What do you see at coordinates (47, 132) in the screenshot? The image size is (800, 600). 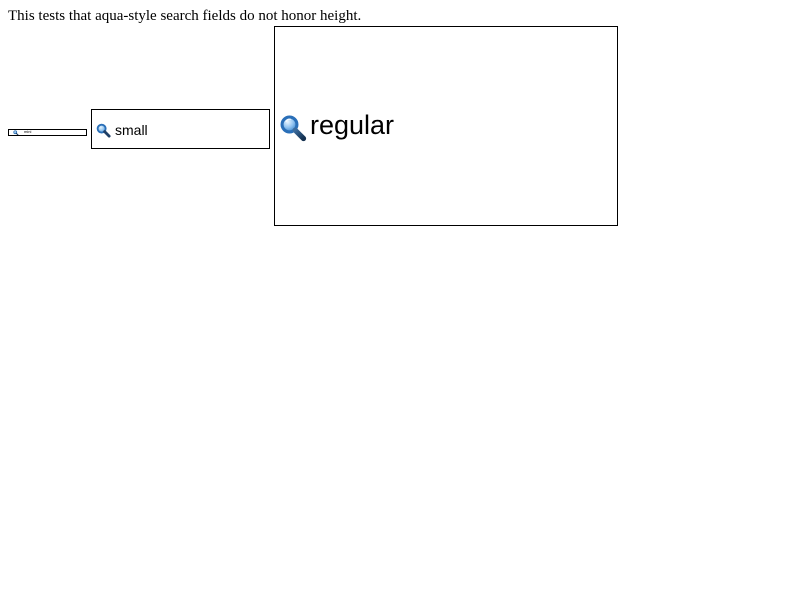 I see `search-input-mini: mini` at bounding box center [47, 132].